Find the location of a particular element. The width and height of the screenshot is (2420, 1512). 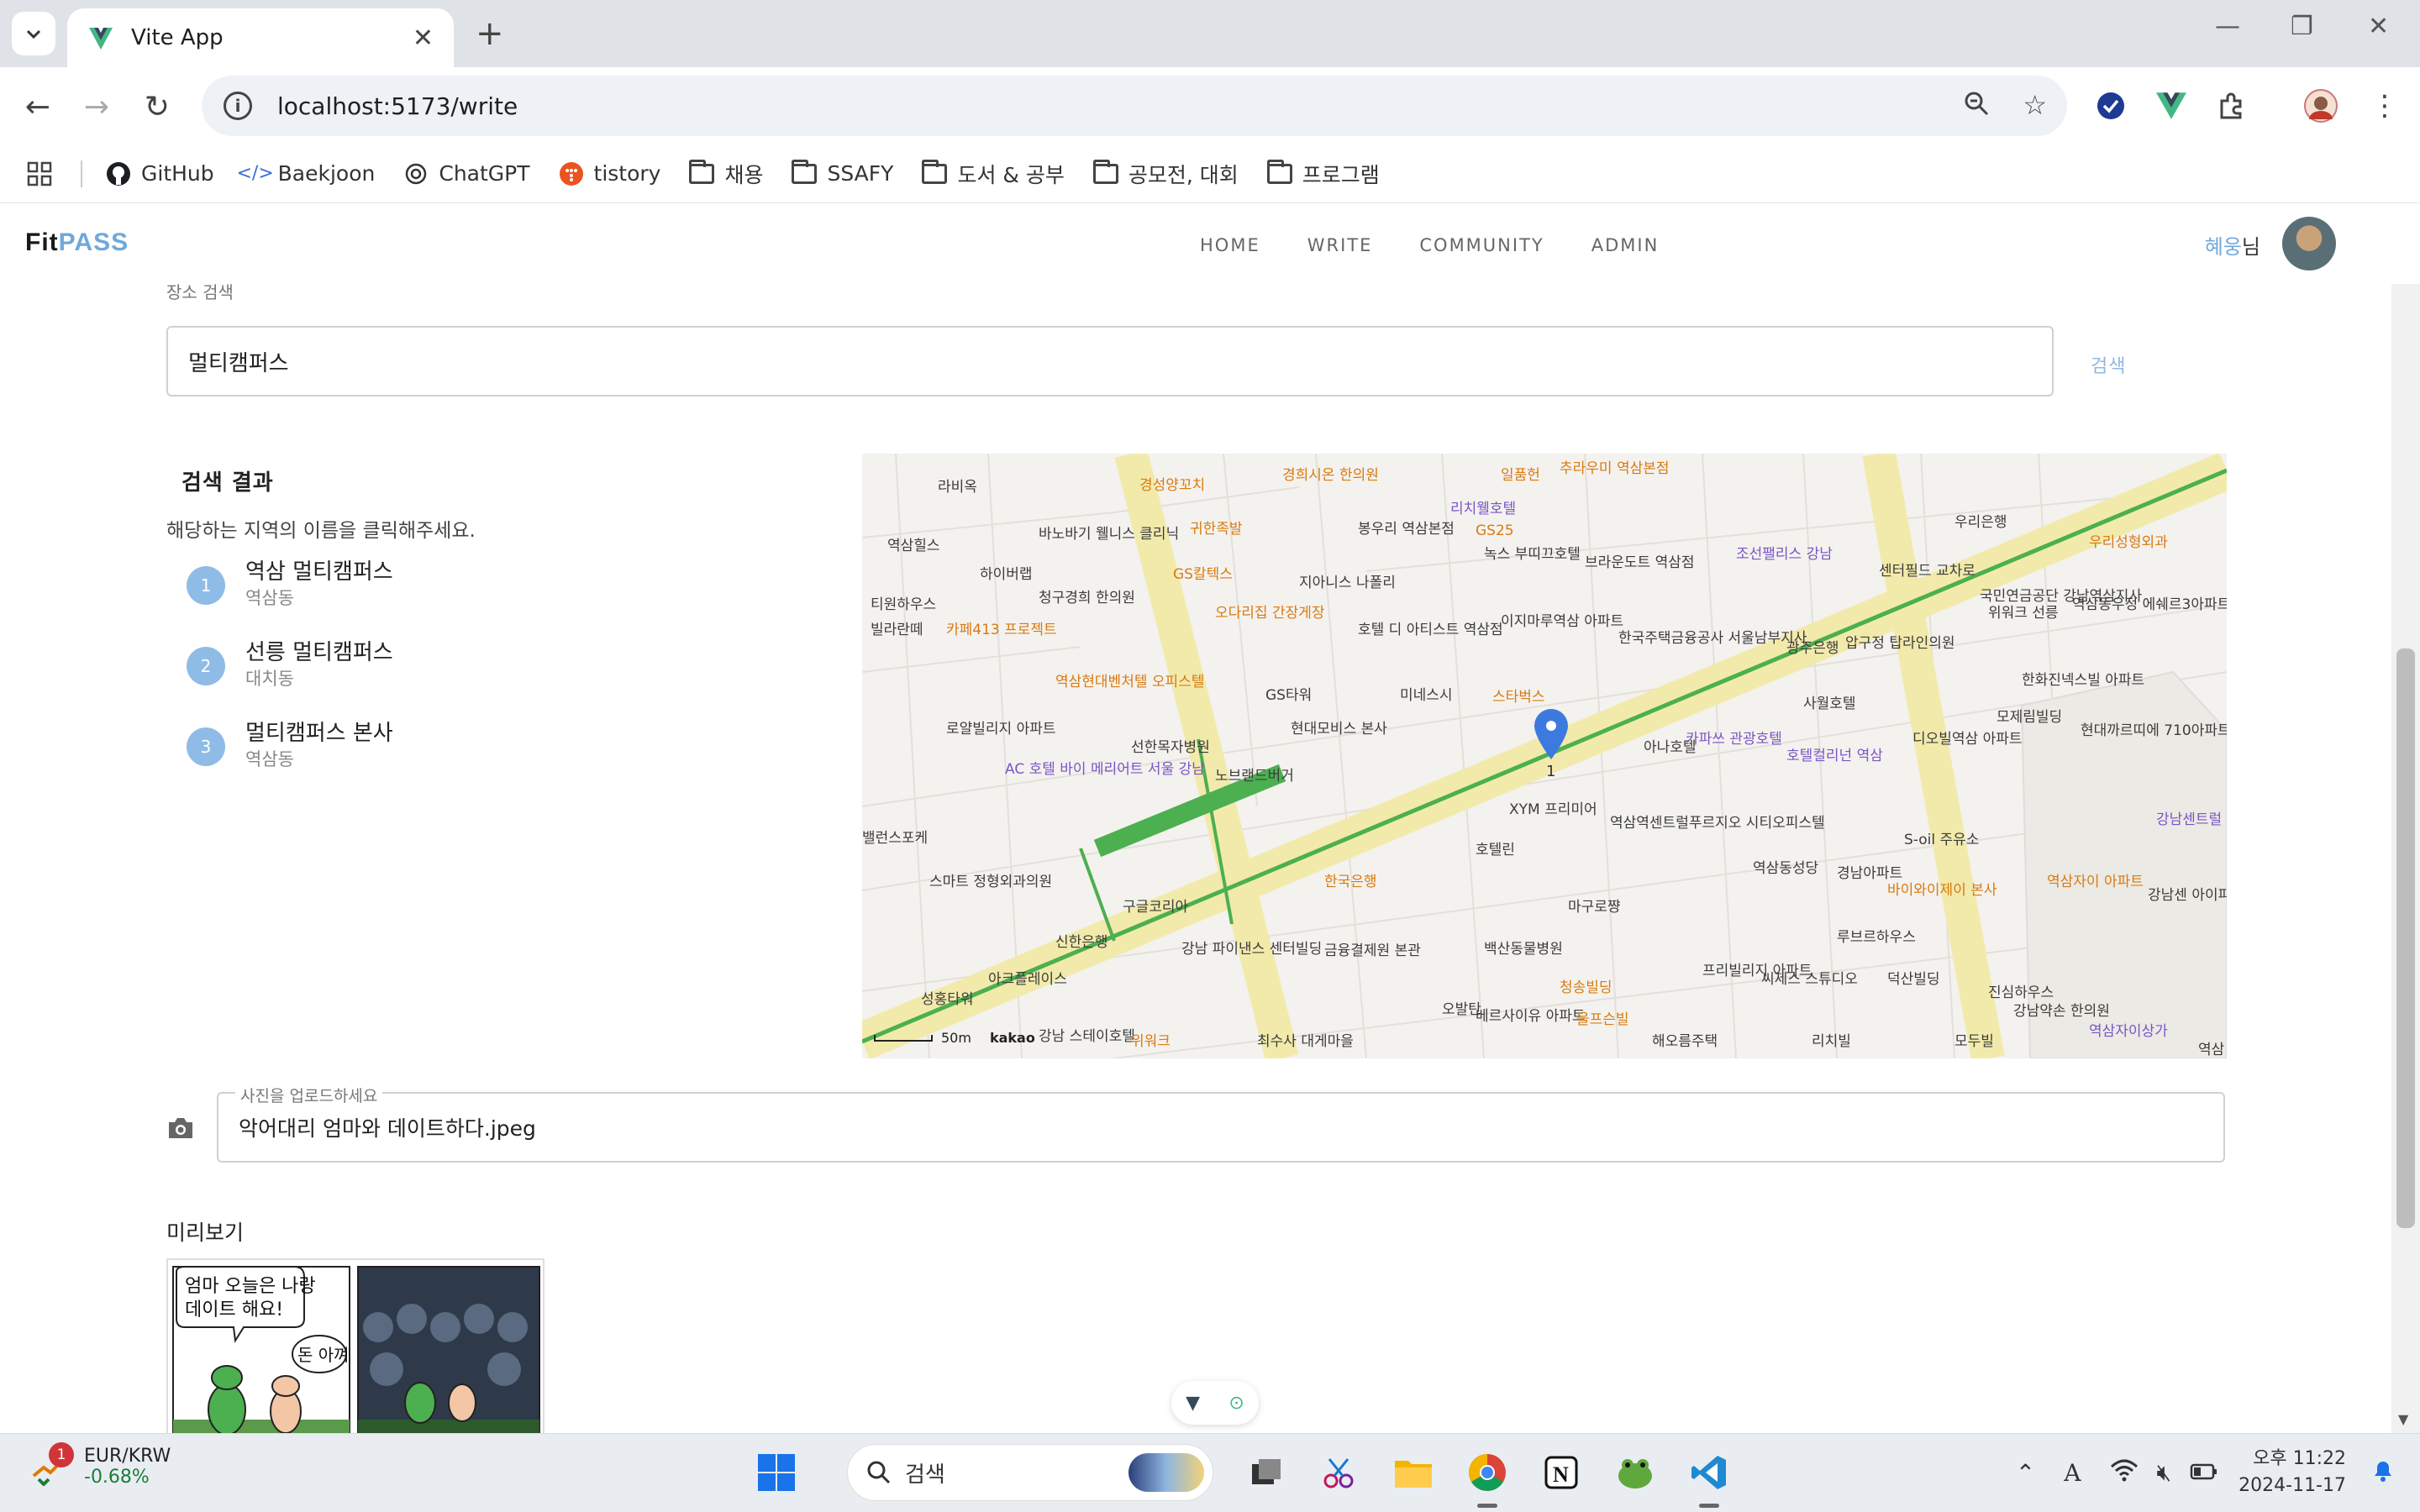

map-poi-label: 사월호텔 is located at coordinates (1829, 704).